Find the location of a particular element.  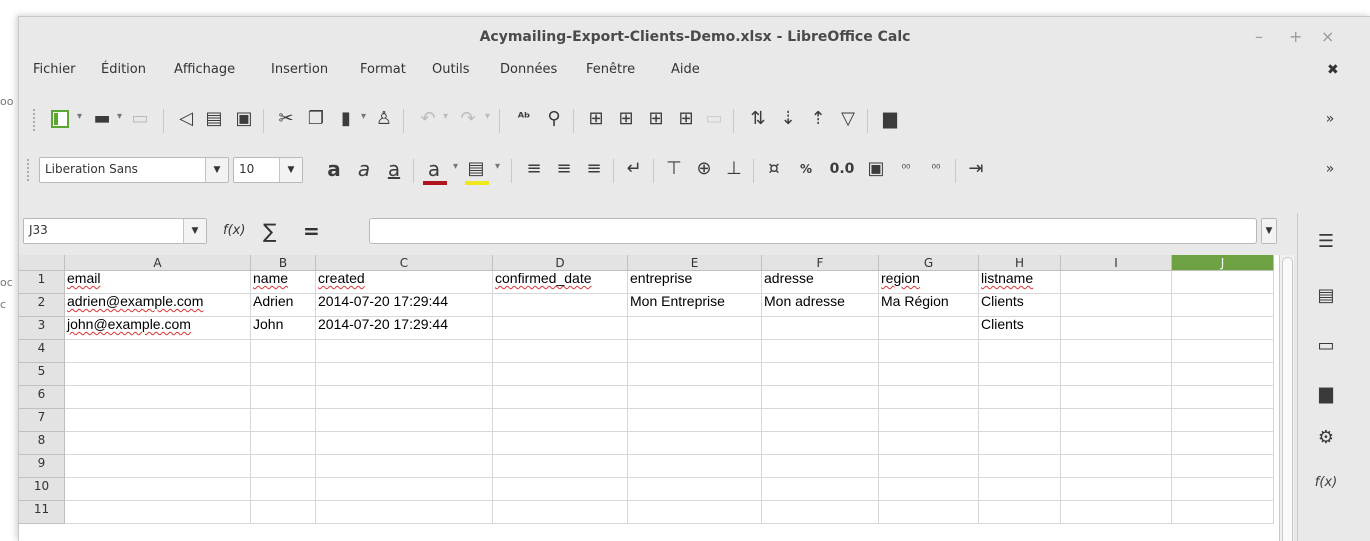

undo-icon: ↶ is located at coordinates (428, 119).